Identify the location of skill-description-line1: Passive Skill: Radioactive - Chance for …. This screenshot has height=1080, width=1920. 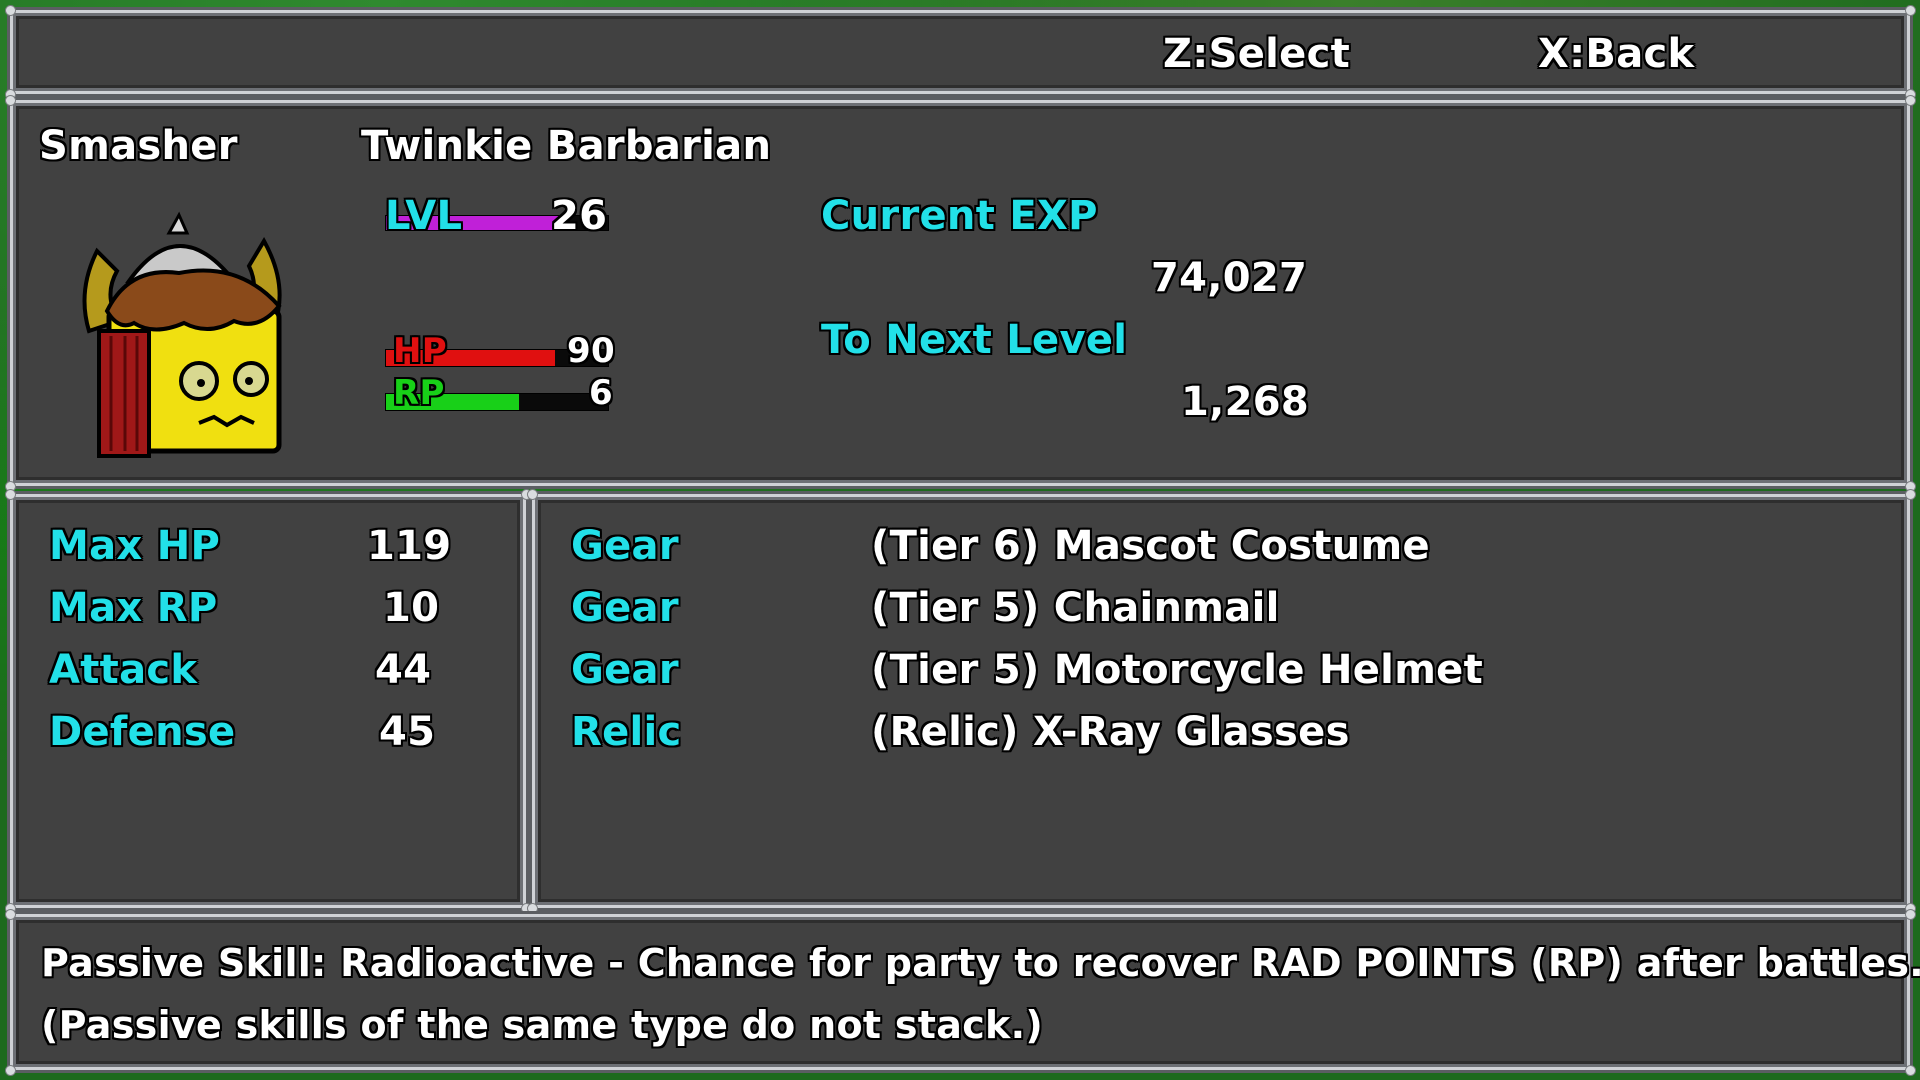
(980, 963).